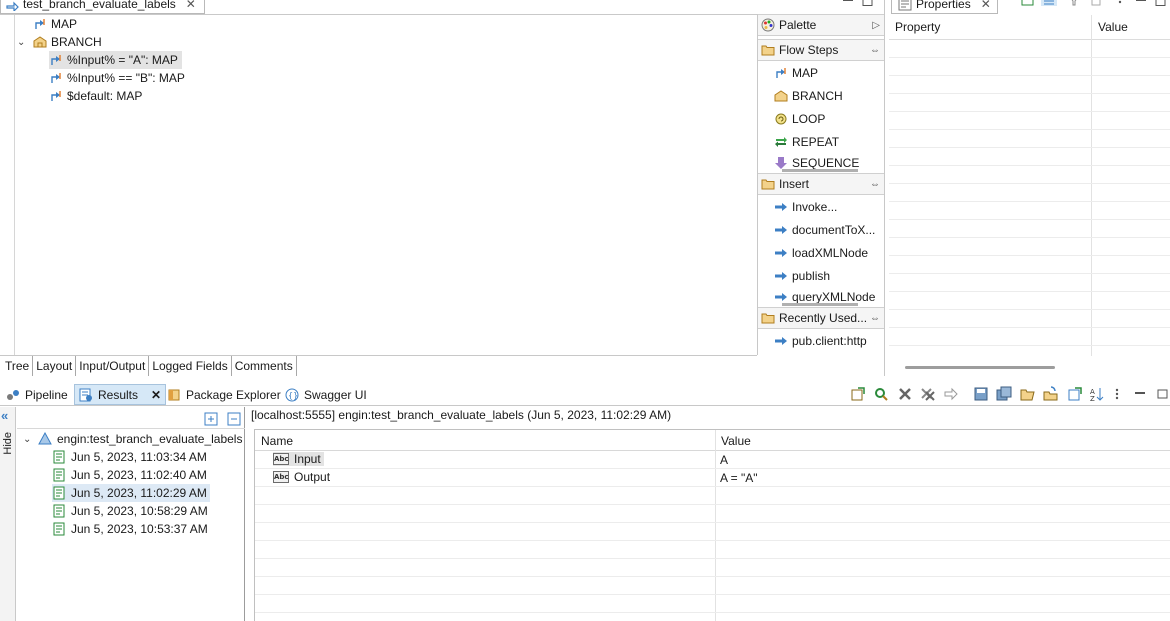  I want to click on tab-input-output: Input/Output, so click(113, 366).